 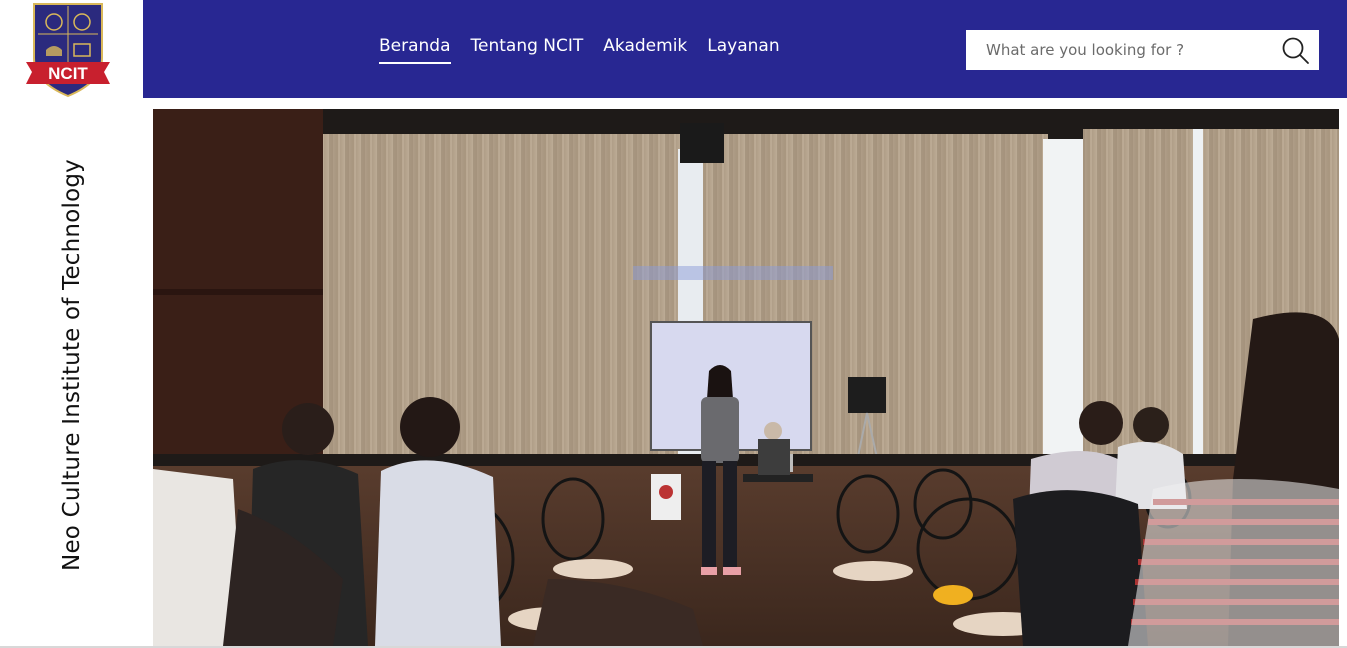 I want to click on nav-item-layanan: Layanan, so click(x=743, y=50).